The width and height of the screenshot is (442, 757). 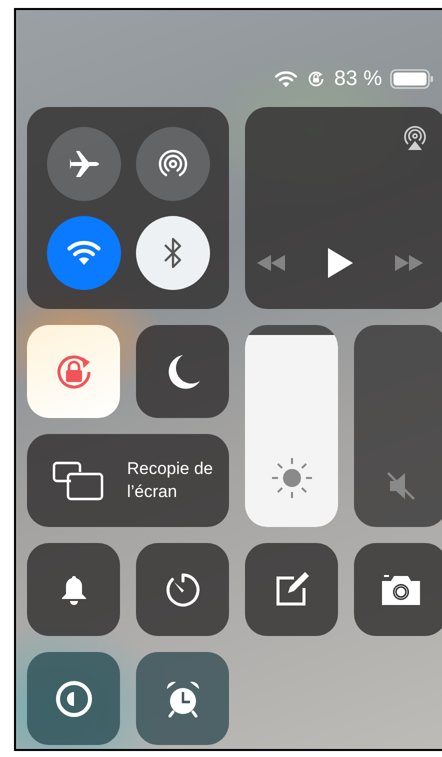 I want to click on airplay-button, so click(x=415, y=138).